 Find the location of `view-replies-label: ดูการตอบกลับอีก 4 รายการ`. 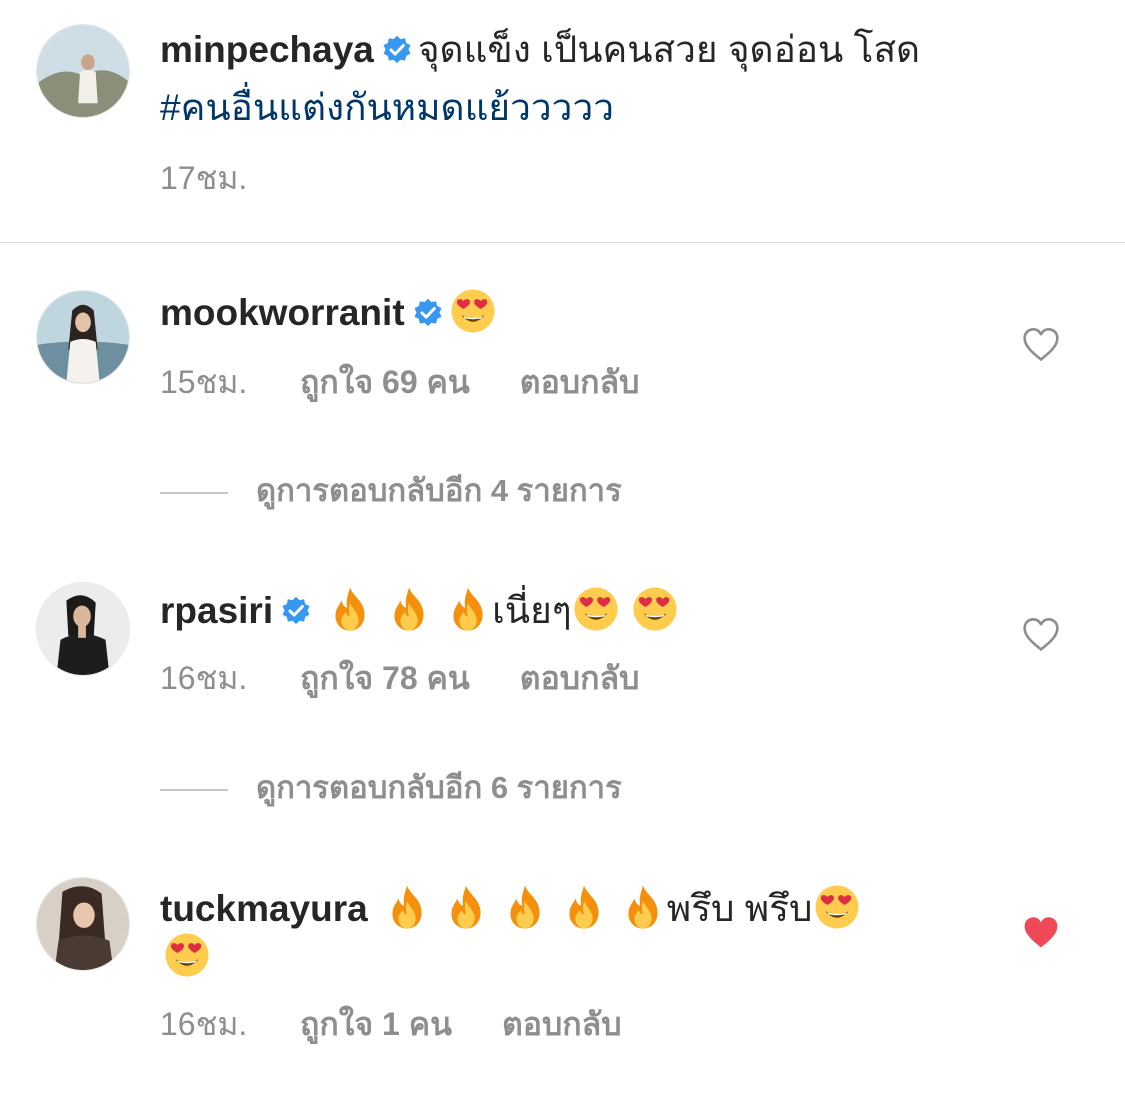

view-replies-label: ดูการตอบกลับอีก 4 รายการ is located at coordinates (439, 490).